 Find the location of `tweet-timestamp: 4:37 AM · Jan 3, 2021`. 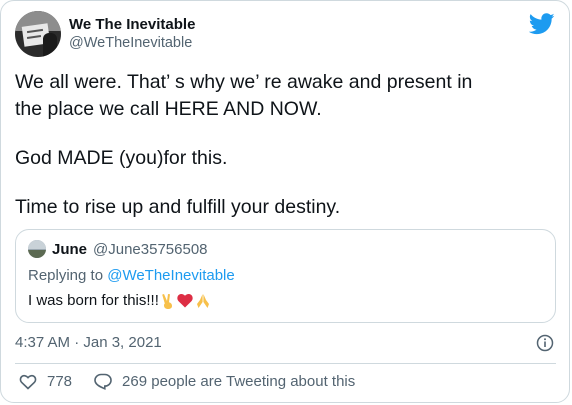

tweet-timestamp: 4:37 AM · Jan 3, 2021 is located at coordinates (88, 342).